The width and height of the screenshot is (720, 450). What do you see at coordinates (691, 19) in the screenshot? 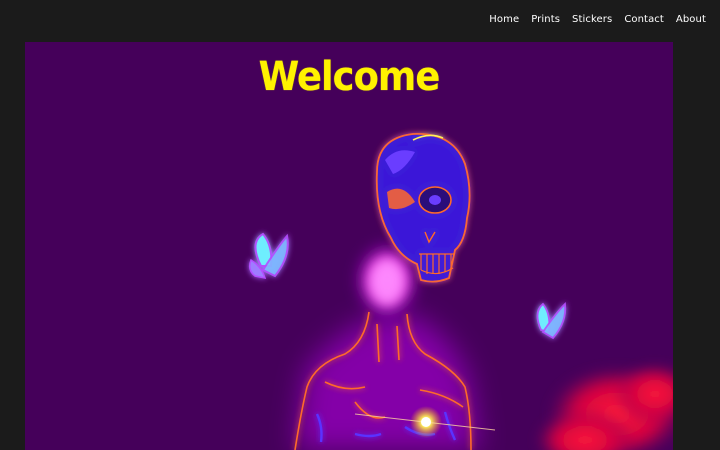
I see `nav-about-link: About` at bounding box center [691, 19].